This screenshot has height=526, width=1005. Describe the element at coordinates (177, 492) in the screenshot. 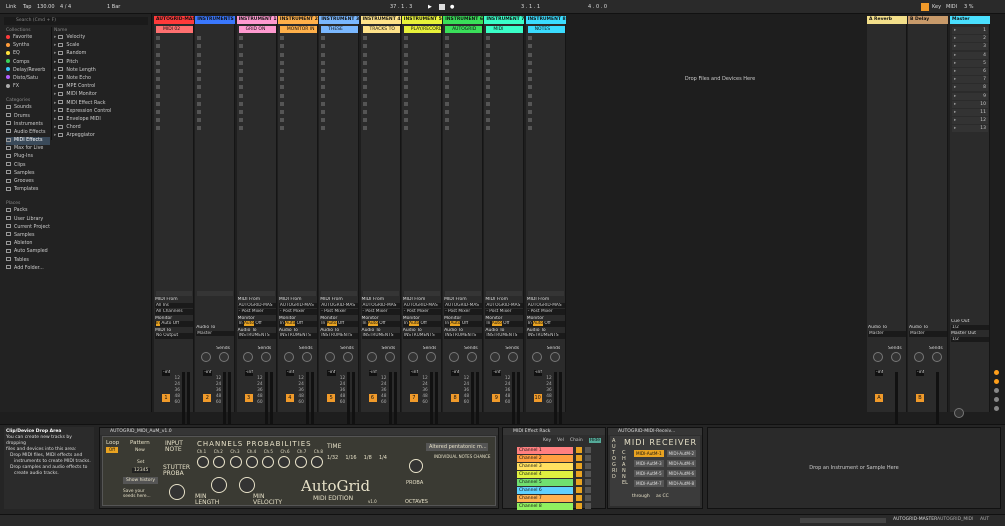

I see `stutter-proba-knob` at that location.